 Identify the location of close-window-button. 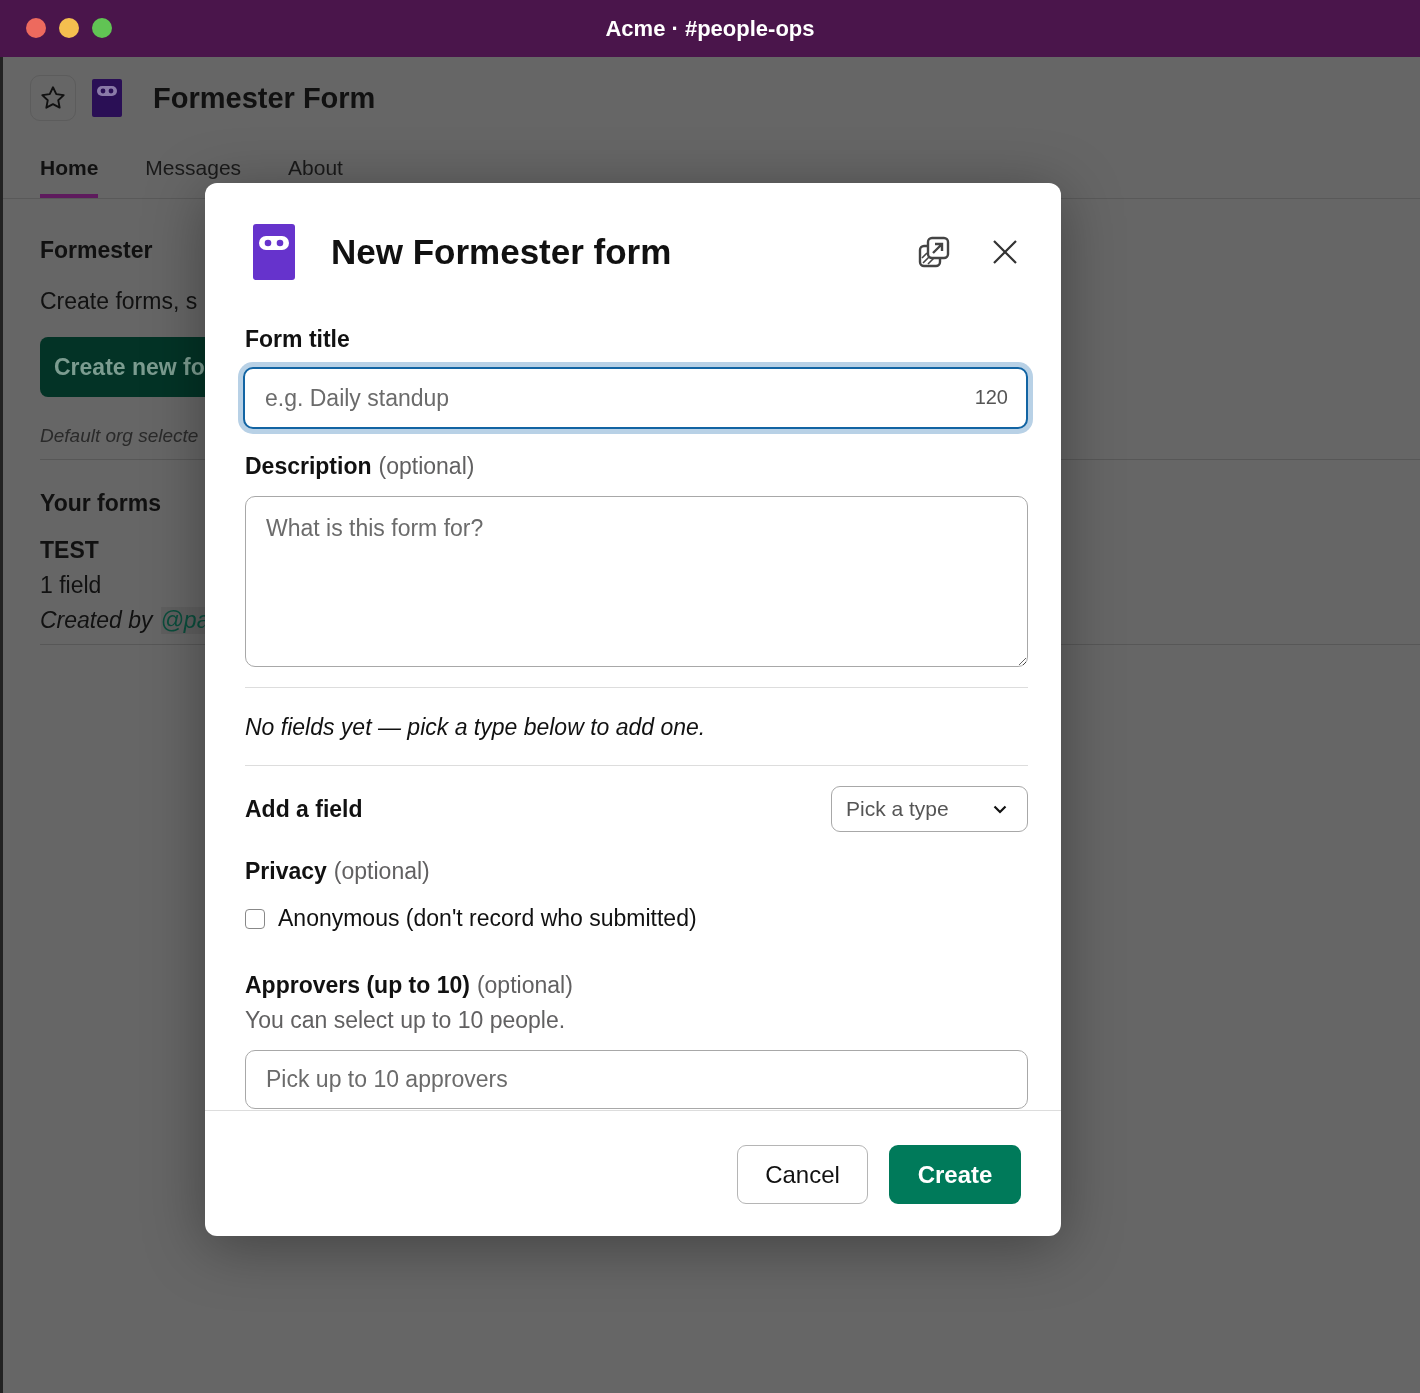
(36, 28).